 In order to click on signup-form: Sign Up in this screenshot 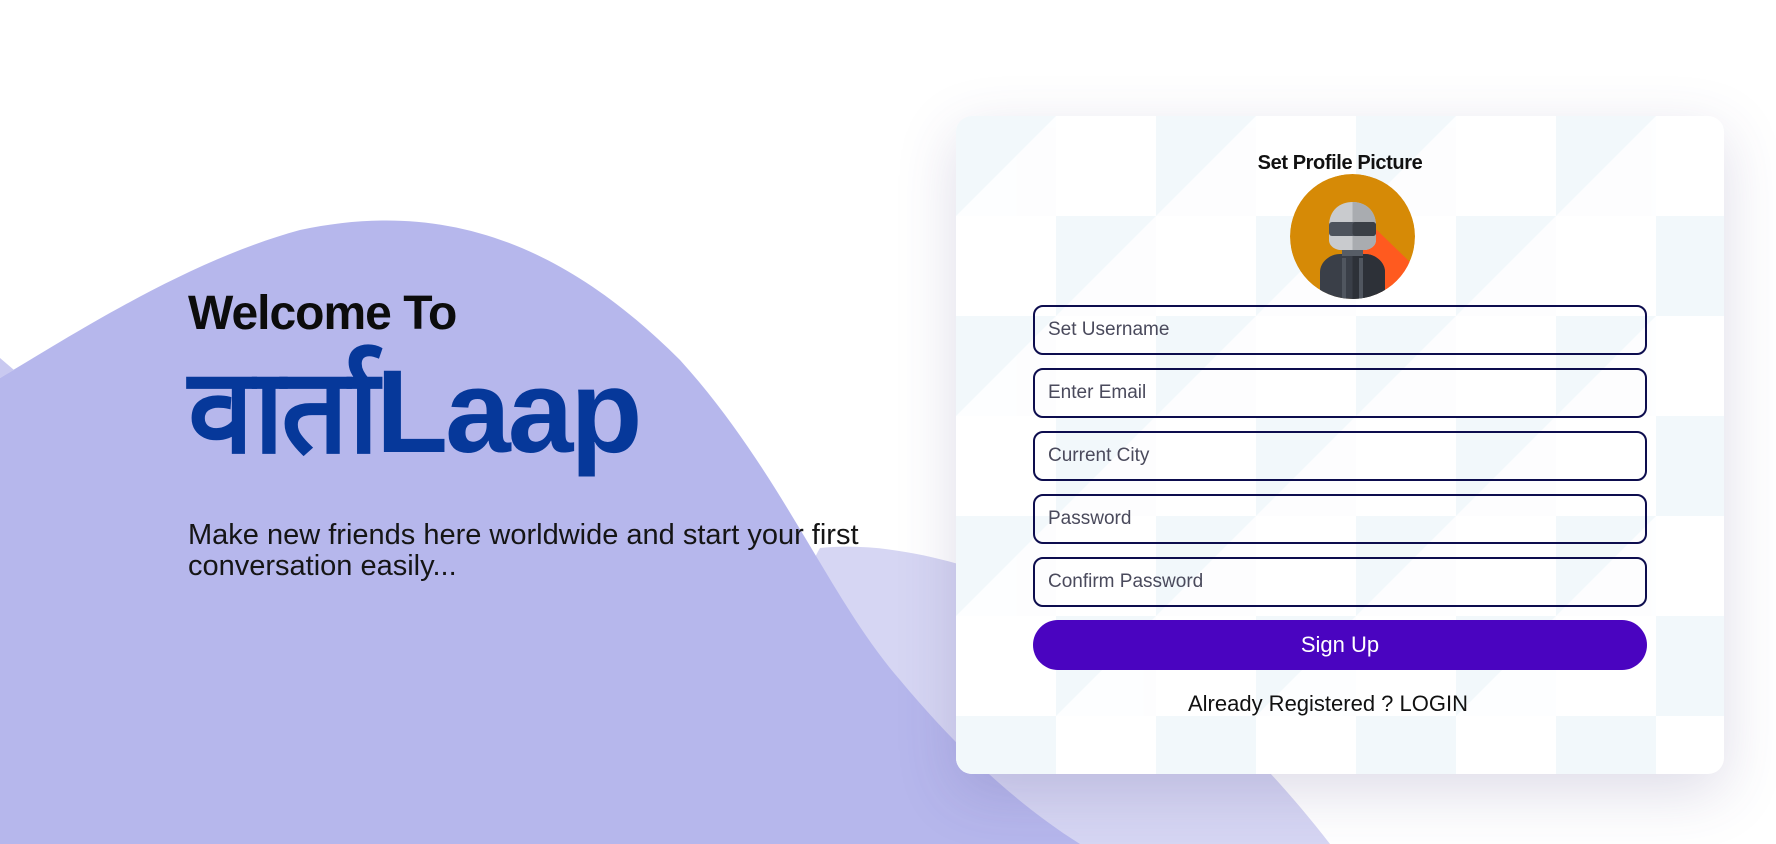, I will do `click(1340, 487)`.